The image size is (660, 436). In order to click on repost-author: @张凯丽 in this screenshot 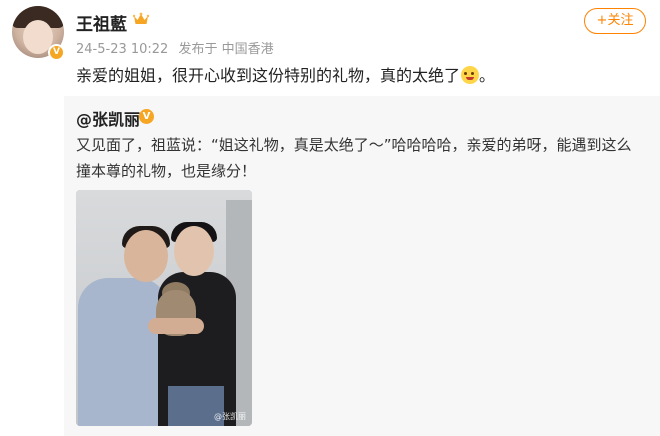, I will do `click(108, 118)`.